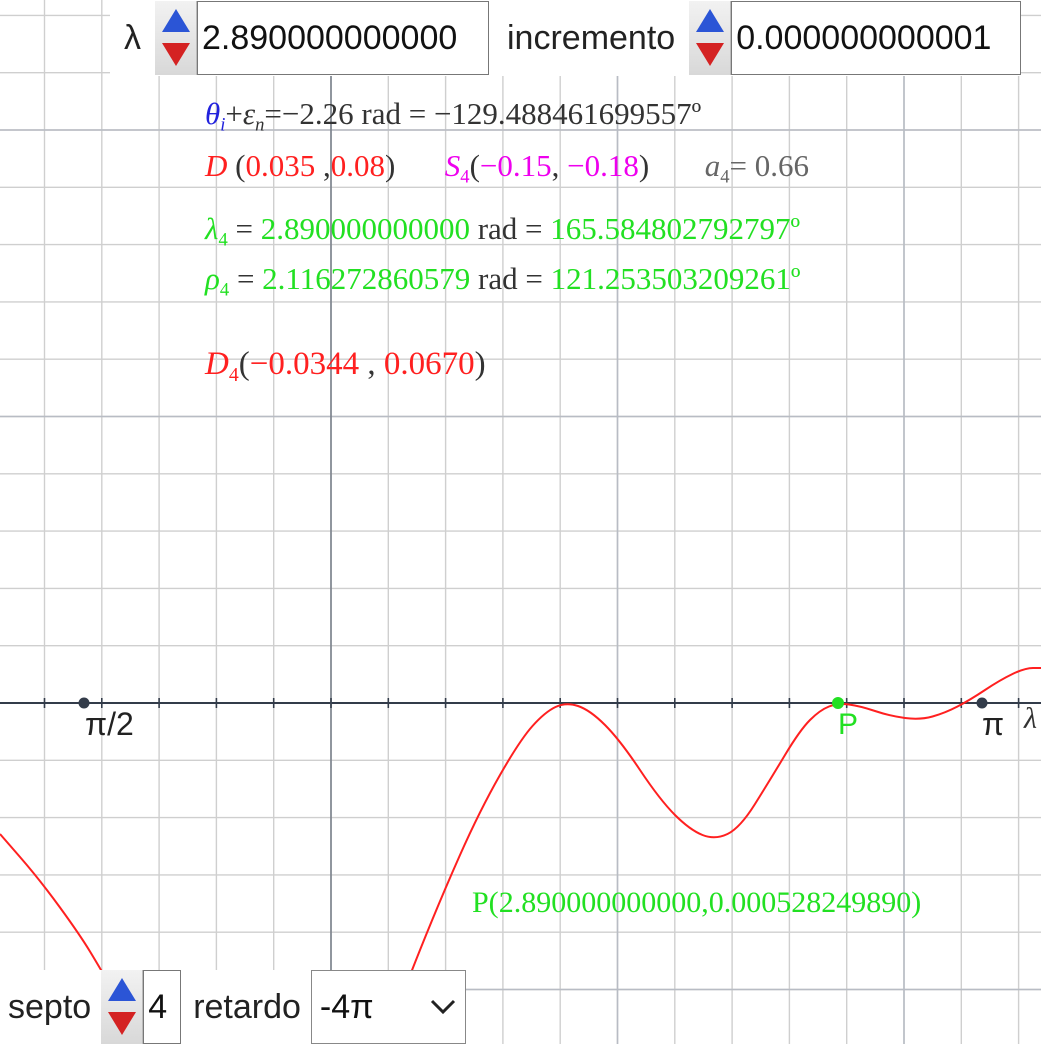 This screenshot has width=1041, height=1044. I want to click on axis-label-lambda: λ, so click(1030, 718).